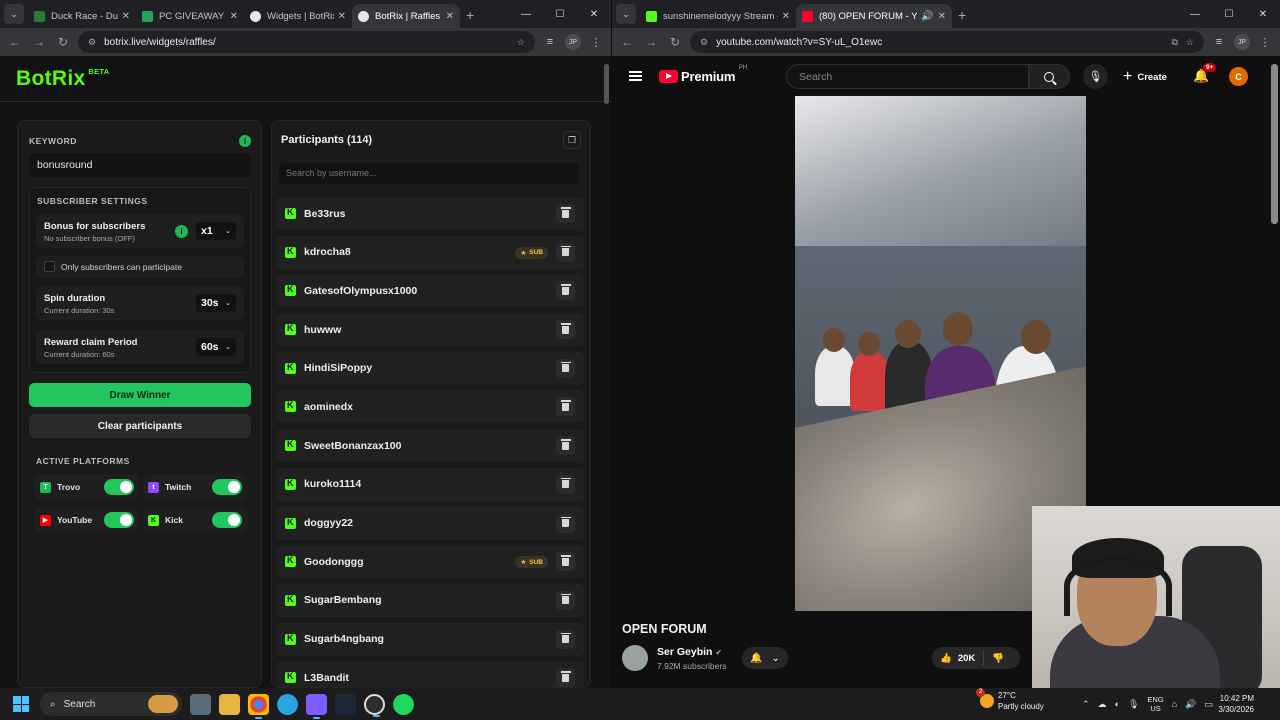 The height and width of the screenshot is (720, 1280). I want to click on onedrive-icon: ☁, so click(1102, 704).